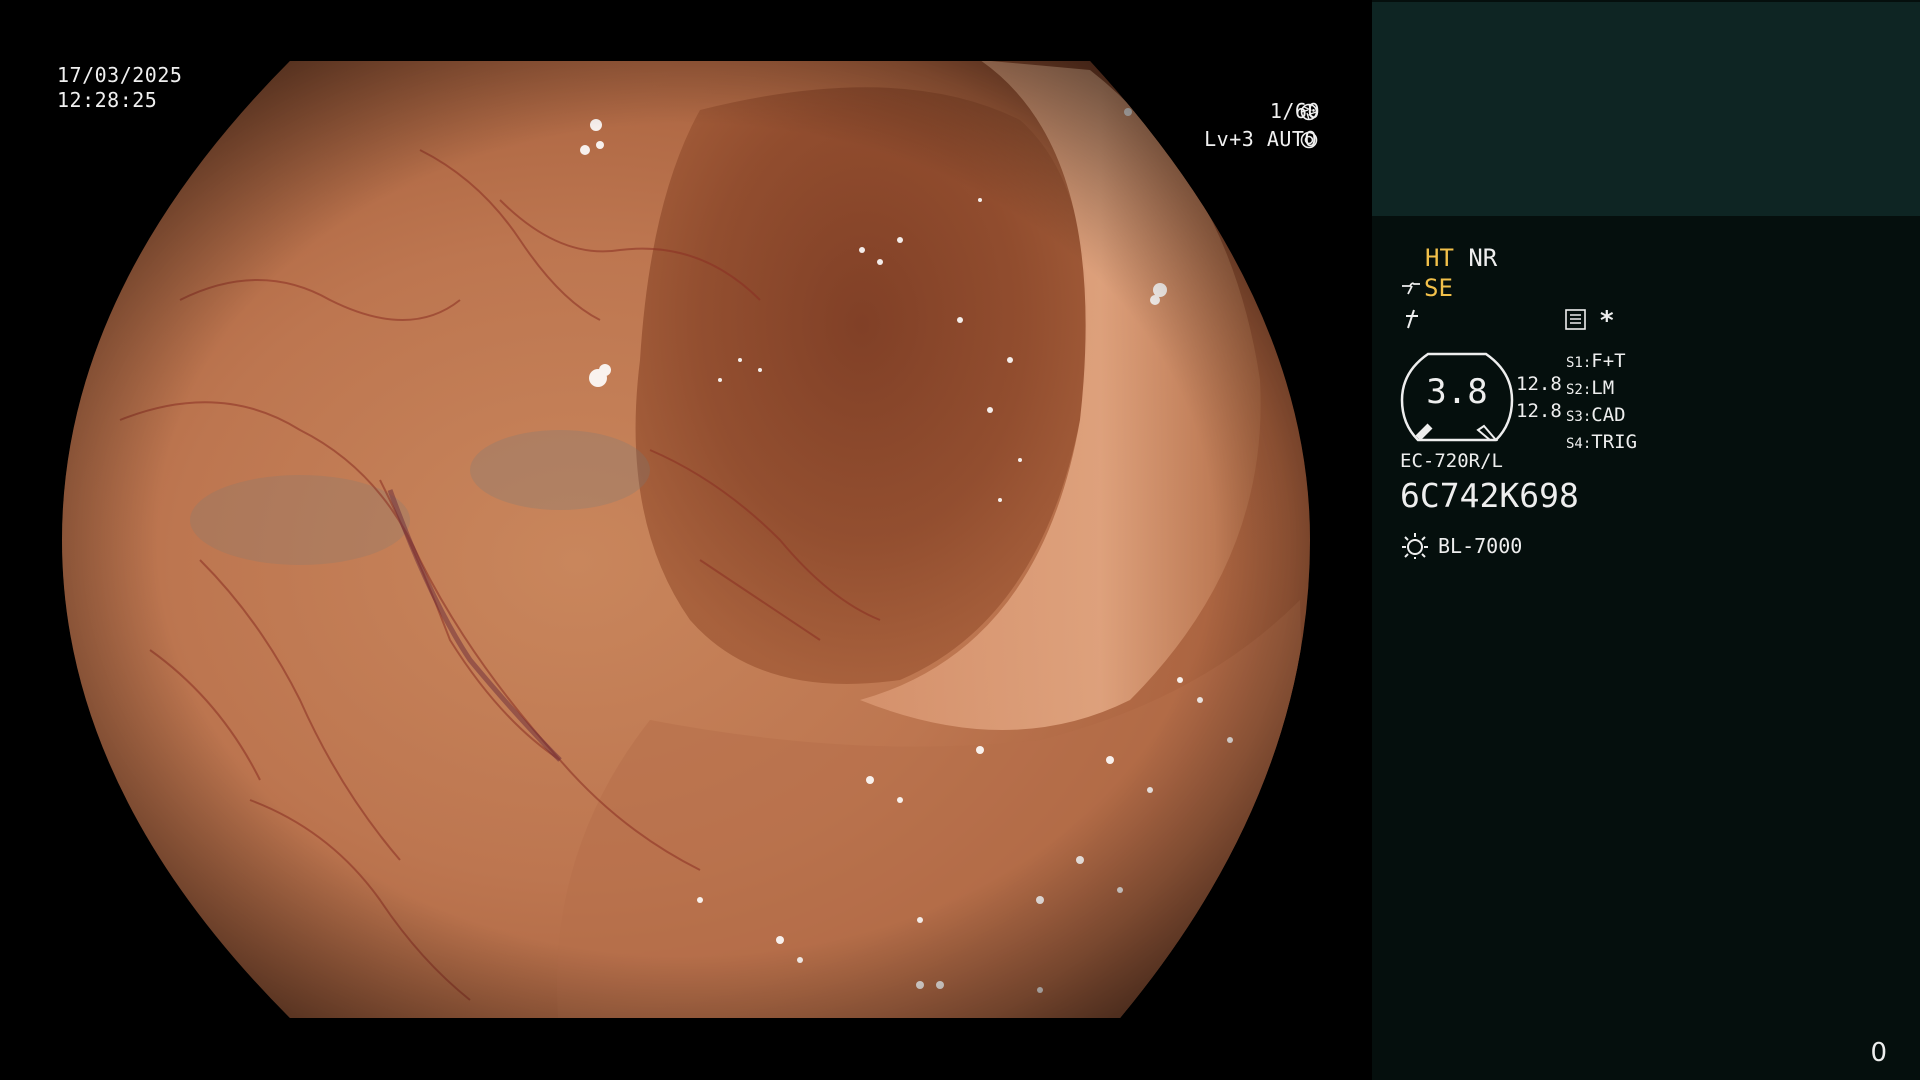 The height and width of the screenshot is (1080, 1920). What do you see at coordinates (1602, 442) in the screenshot?
I see `scope-switch-s4: S4:TRIG` at bounding box center [1602, 442].